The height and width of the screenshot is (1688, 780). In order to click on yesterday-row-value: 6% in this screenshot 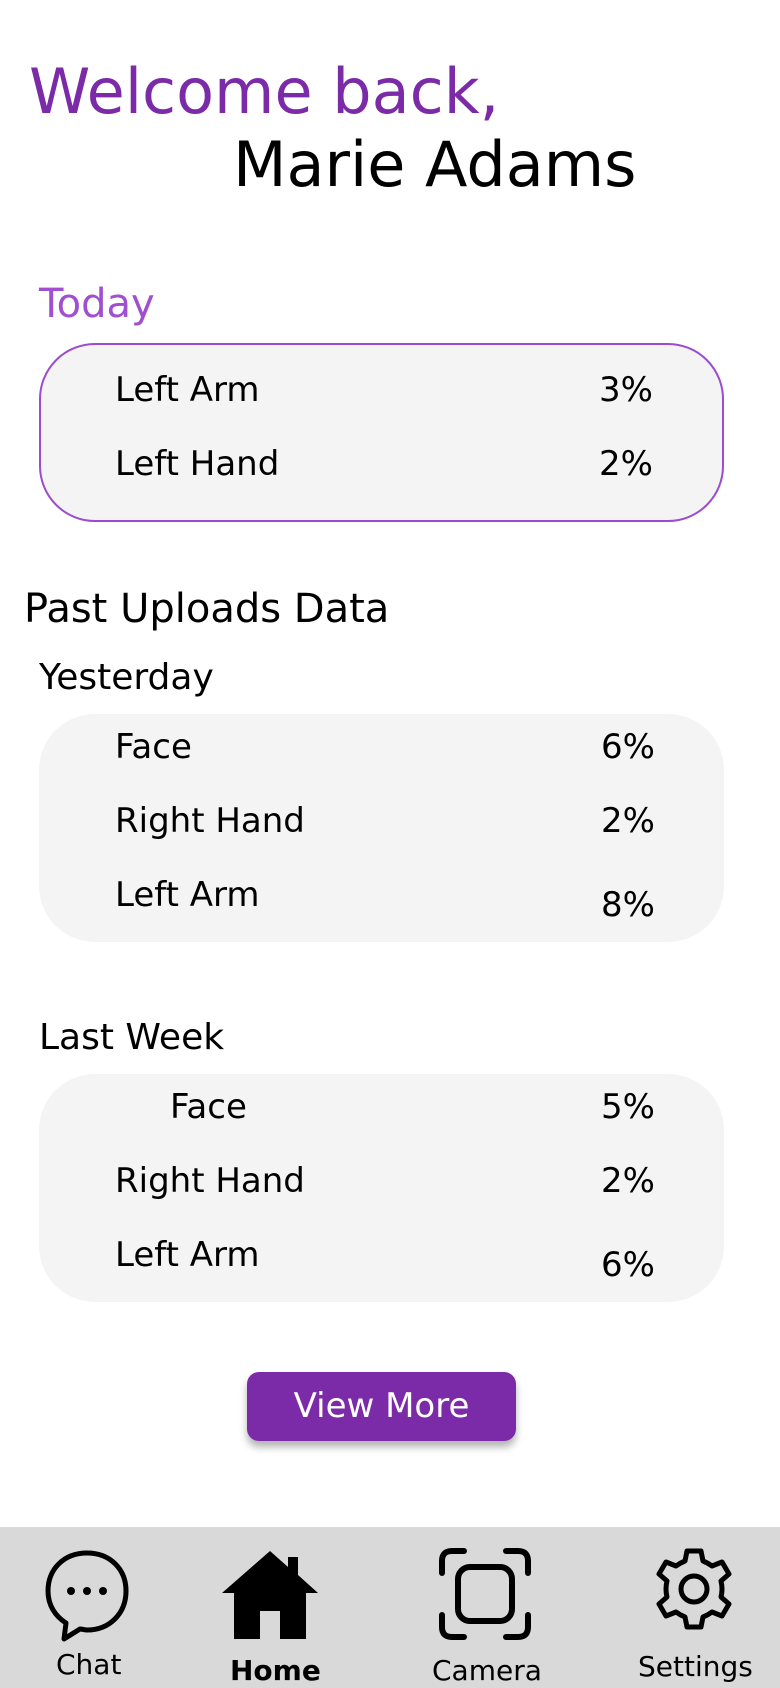, I will do `click(628, 747)`.